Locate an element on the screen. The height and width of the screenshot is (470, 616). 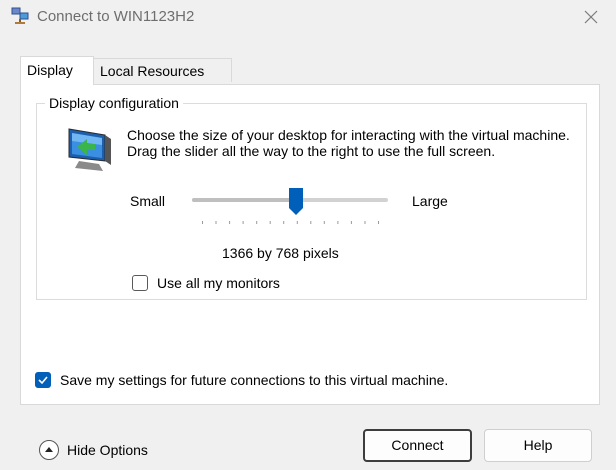
display-size-slider is located at coordinates (290, 209).